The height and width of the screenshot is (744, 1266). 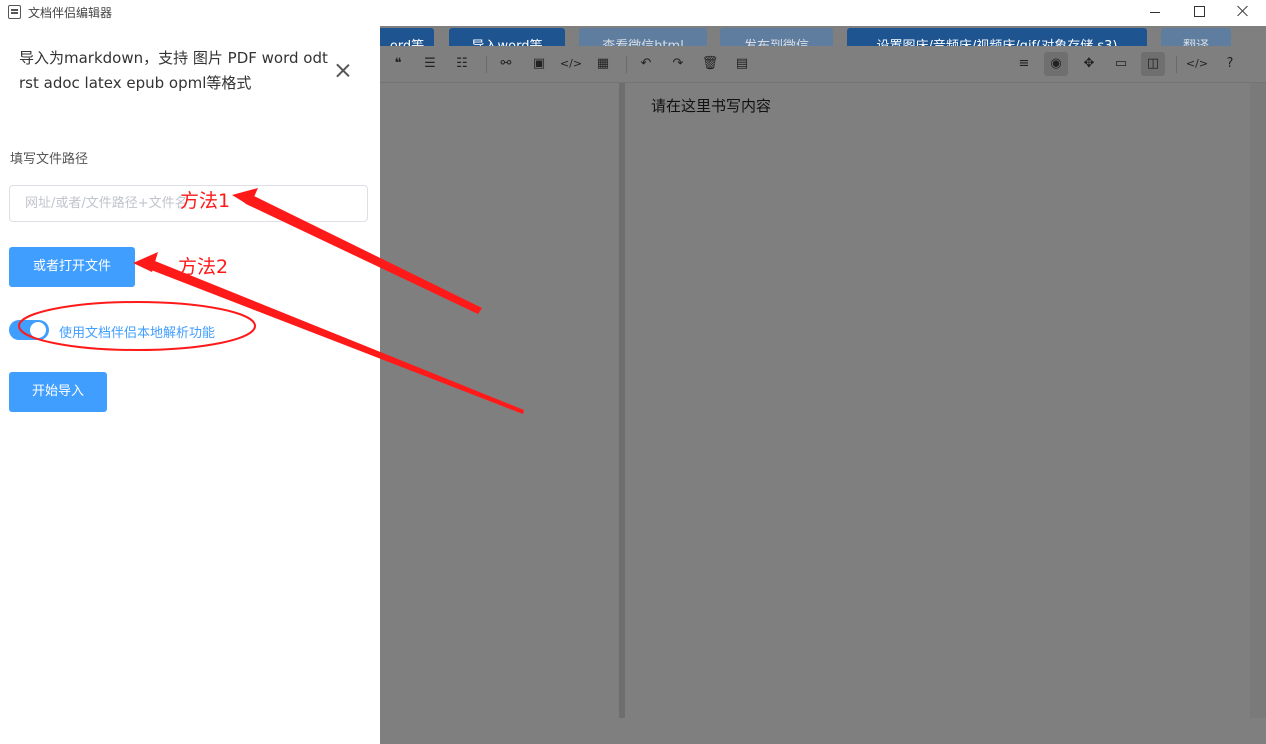 What do you see at coordinates (823, 64) in the screenshot?
I see `editor-toolbar: ❝ ☰ ☷ ⚯ ▣ </> ▦ ↶ ↷ 🗑 ▤ ≡ ◉ ✥ ▭ ◫ </> ?` at bounding box center [823, 64].